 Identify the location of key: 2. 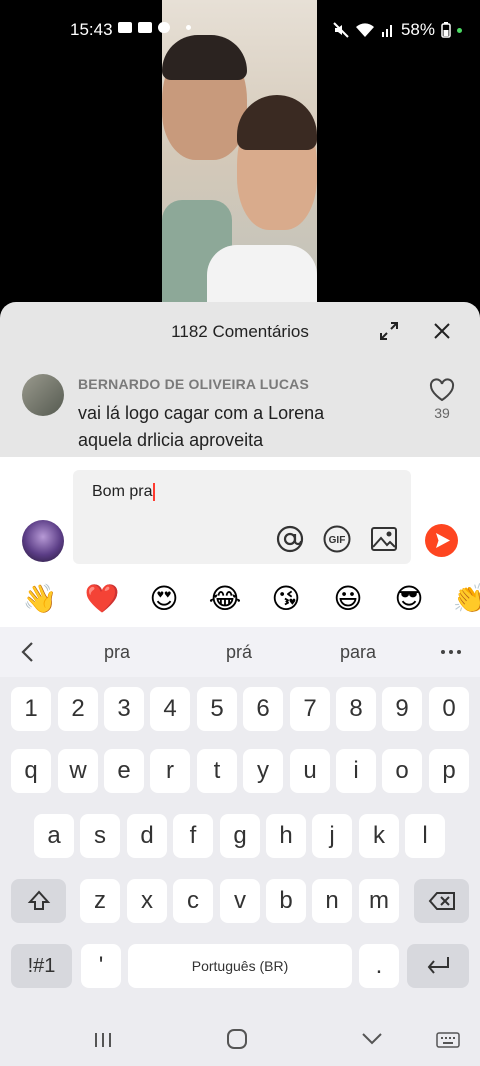
(78, 709).